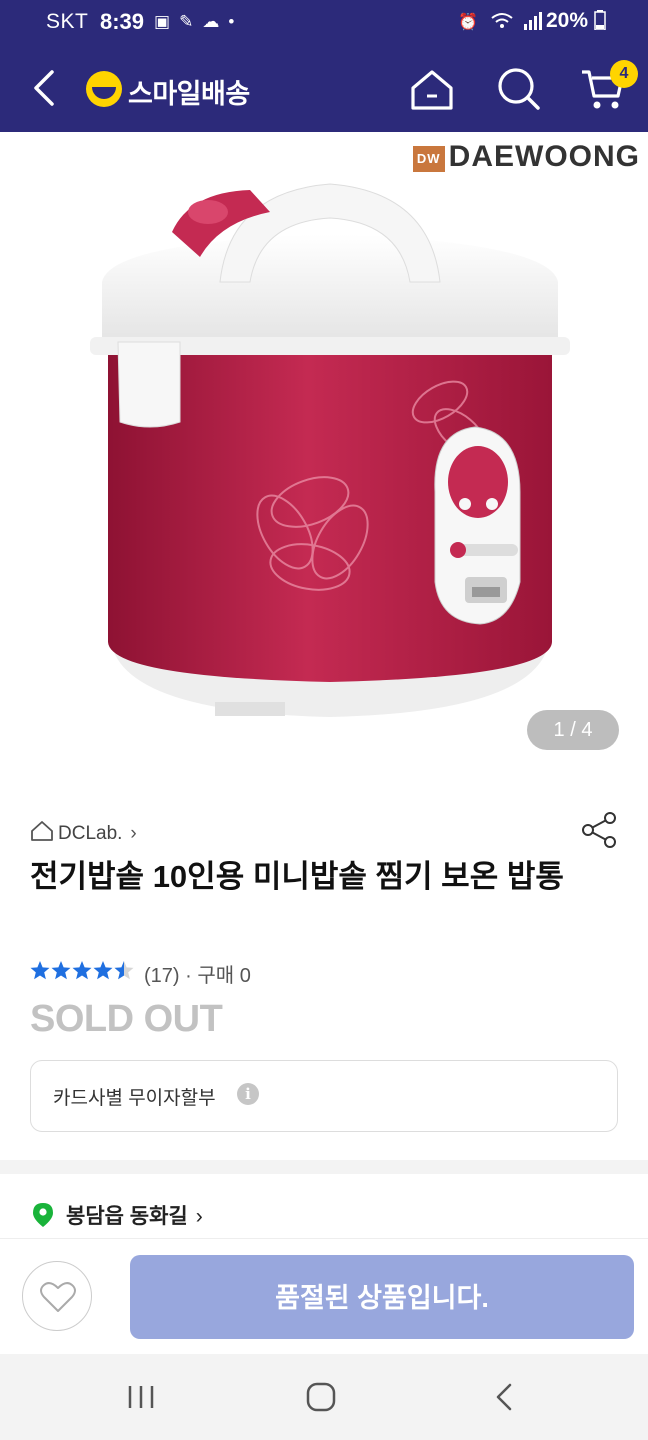 The image size is (648, 1440). What do you see at coordinates (573, 730) in the screenshot?
I see `image-counter: 1 / 4` at bounding box center [573, 730].